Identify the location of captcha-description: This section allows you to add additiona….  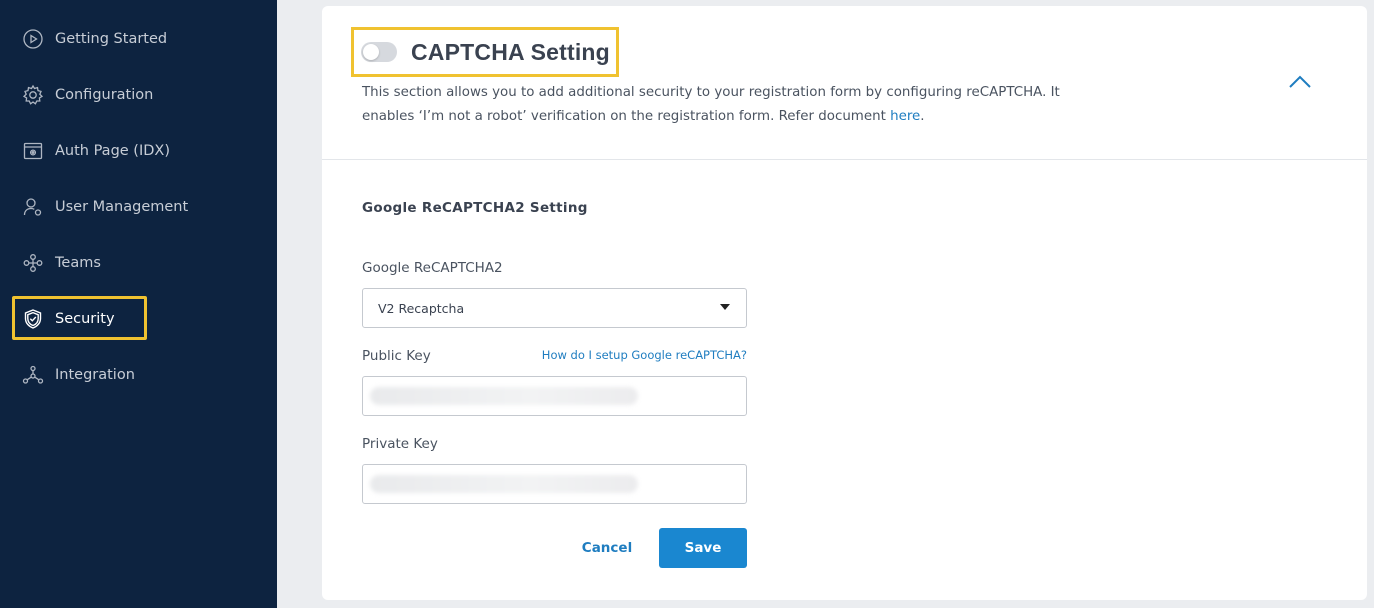
(727, 105).